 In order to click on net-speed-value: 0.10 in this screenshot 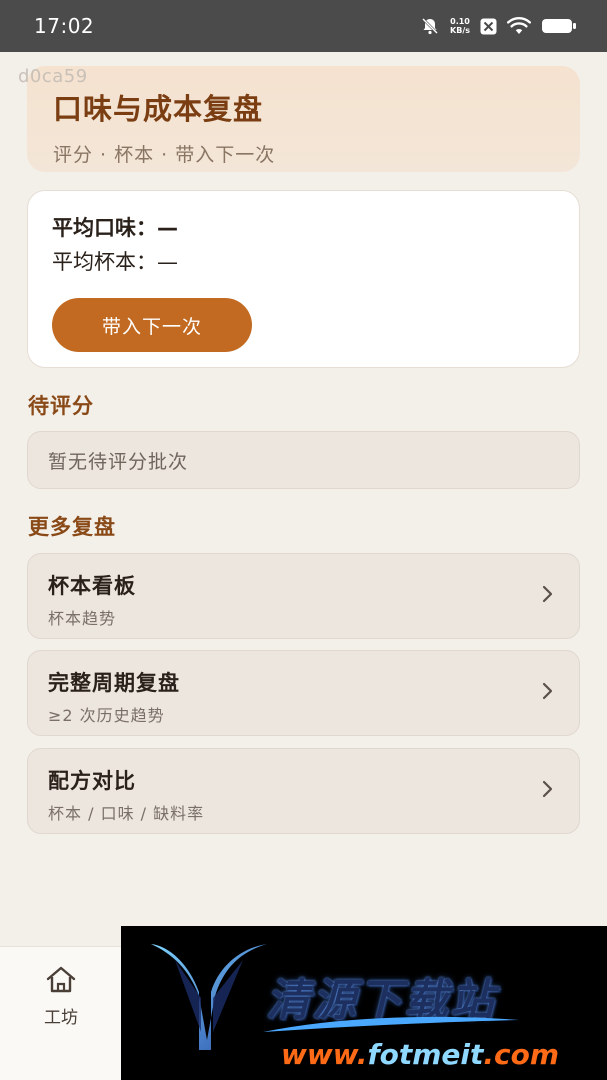, I will do `click(460, 21)`.